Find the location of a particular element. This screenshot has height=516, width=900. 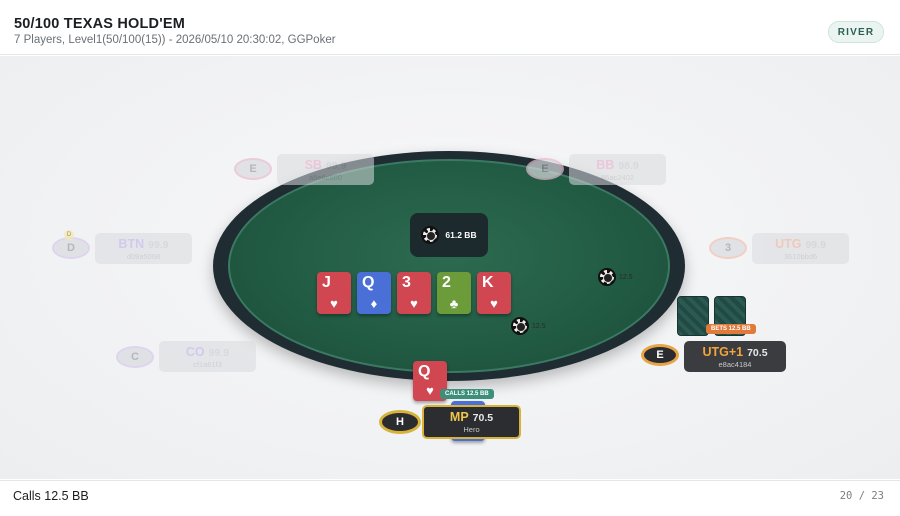

player-avatar-utg1: E is located at coordinates (660, 355).